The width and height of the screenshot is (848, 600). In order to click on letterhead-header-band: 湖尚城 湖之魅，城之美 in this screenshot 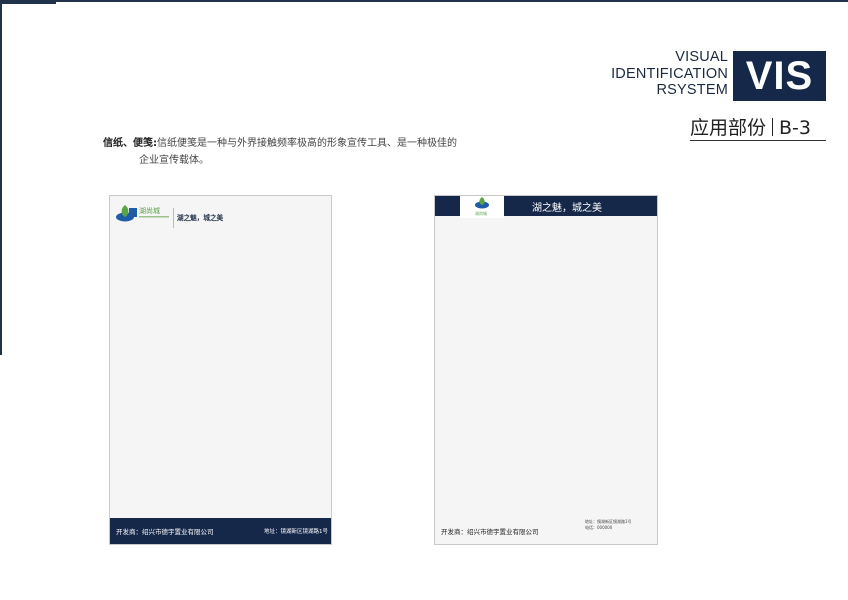, I will do `click(546, 207)`.